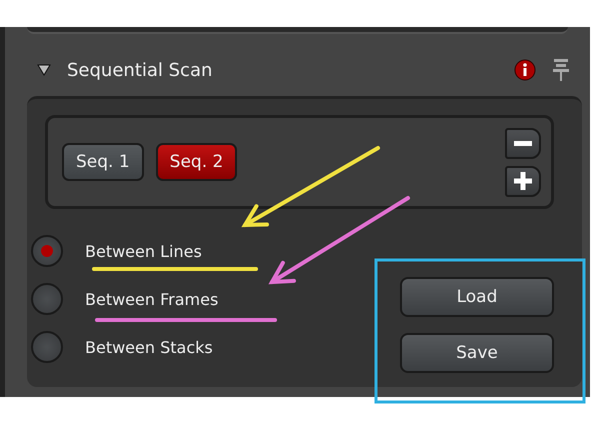  What do you see at coordinates (477, 297) in the screenshot?
I see `load-button: Load` at bounding box center [477, 297].